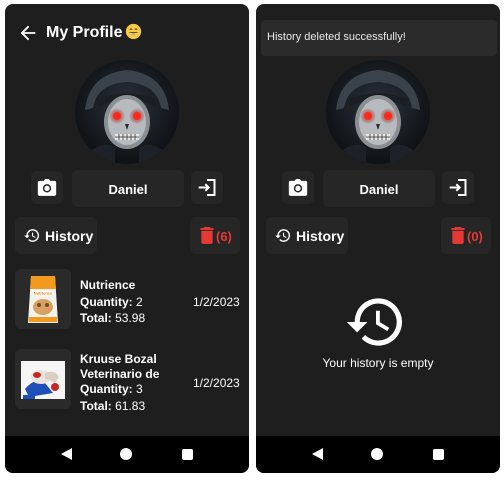 The image size is (504, 481). Describe the element at coordinates (111, 302) in the screenshot. I see `item-quantity: Quantity: 2` at that location.